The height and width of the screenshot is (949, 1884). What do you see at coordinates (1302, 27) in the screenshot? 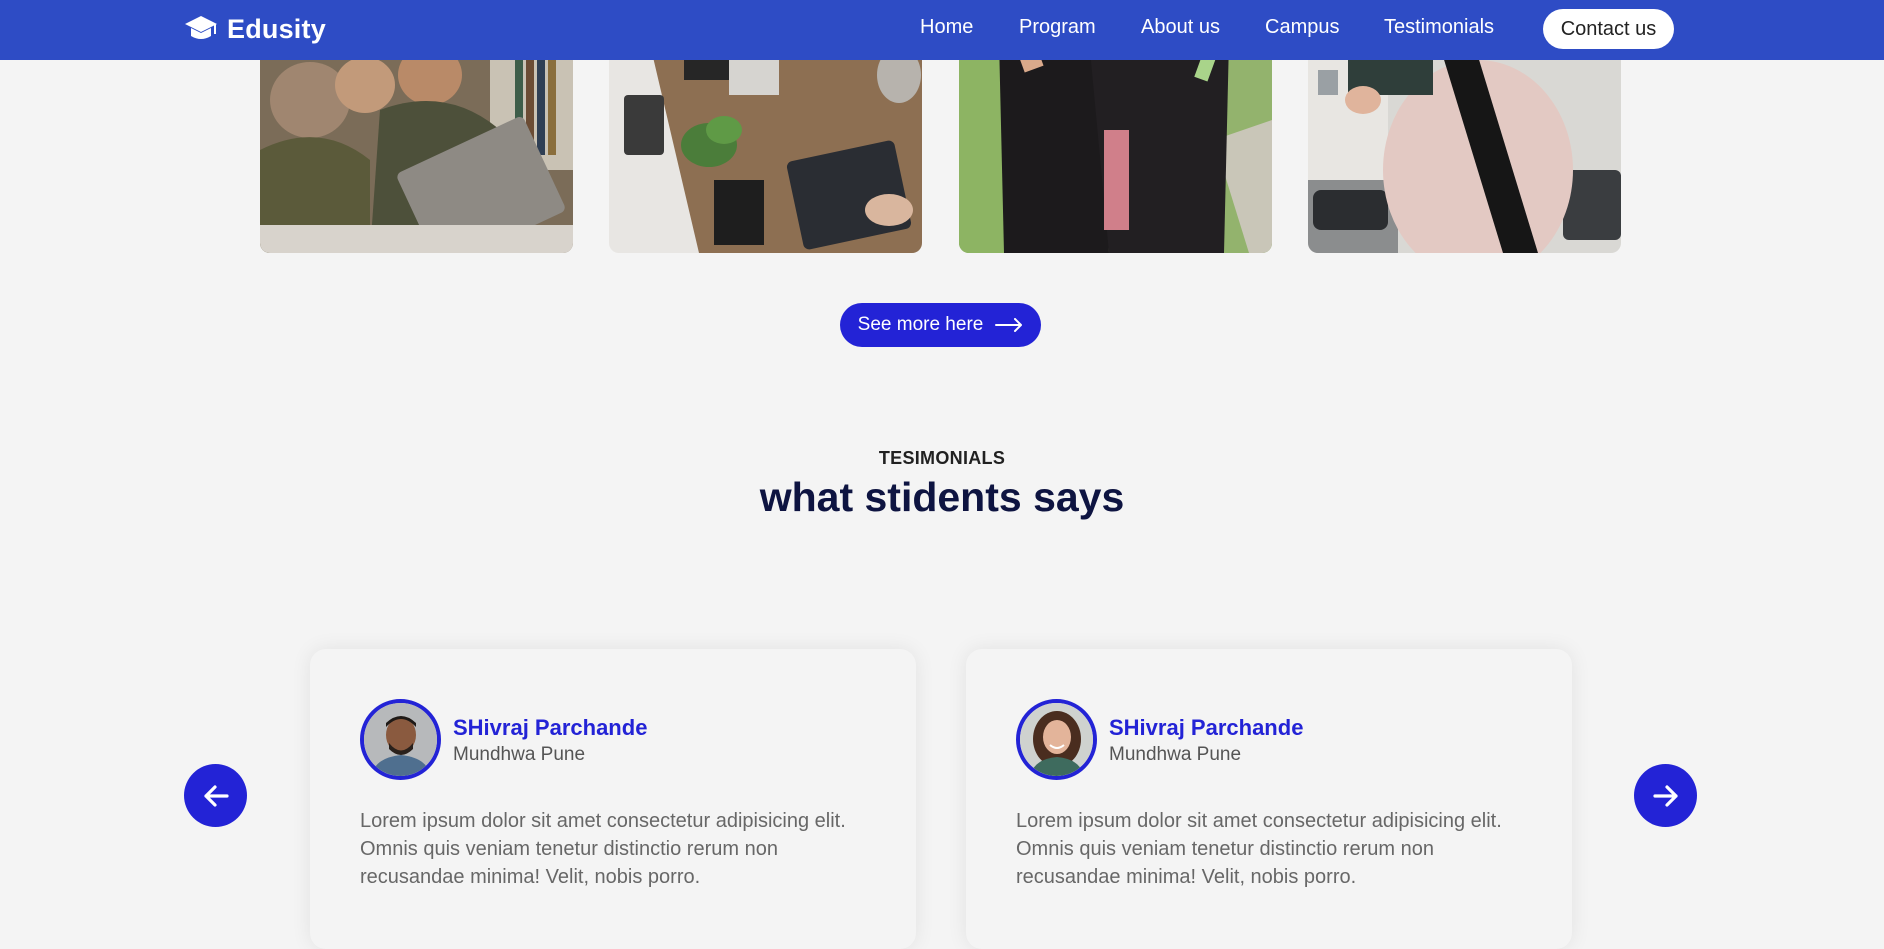
I see `nav-link-campus: Campus` at bounding box center [1302, 27].